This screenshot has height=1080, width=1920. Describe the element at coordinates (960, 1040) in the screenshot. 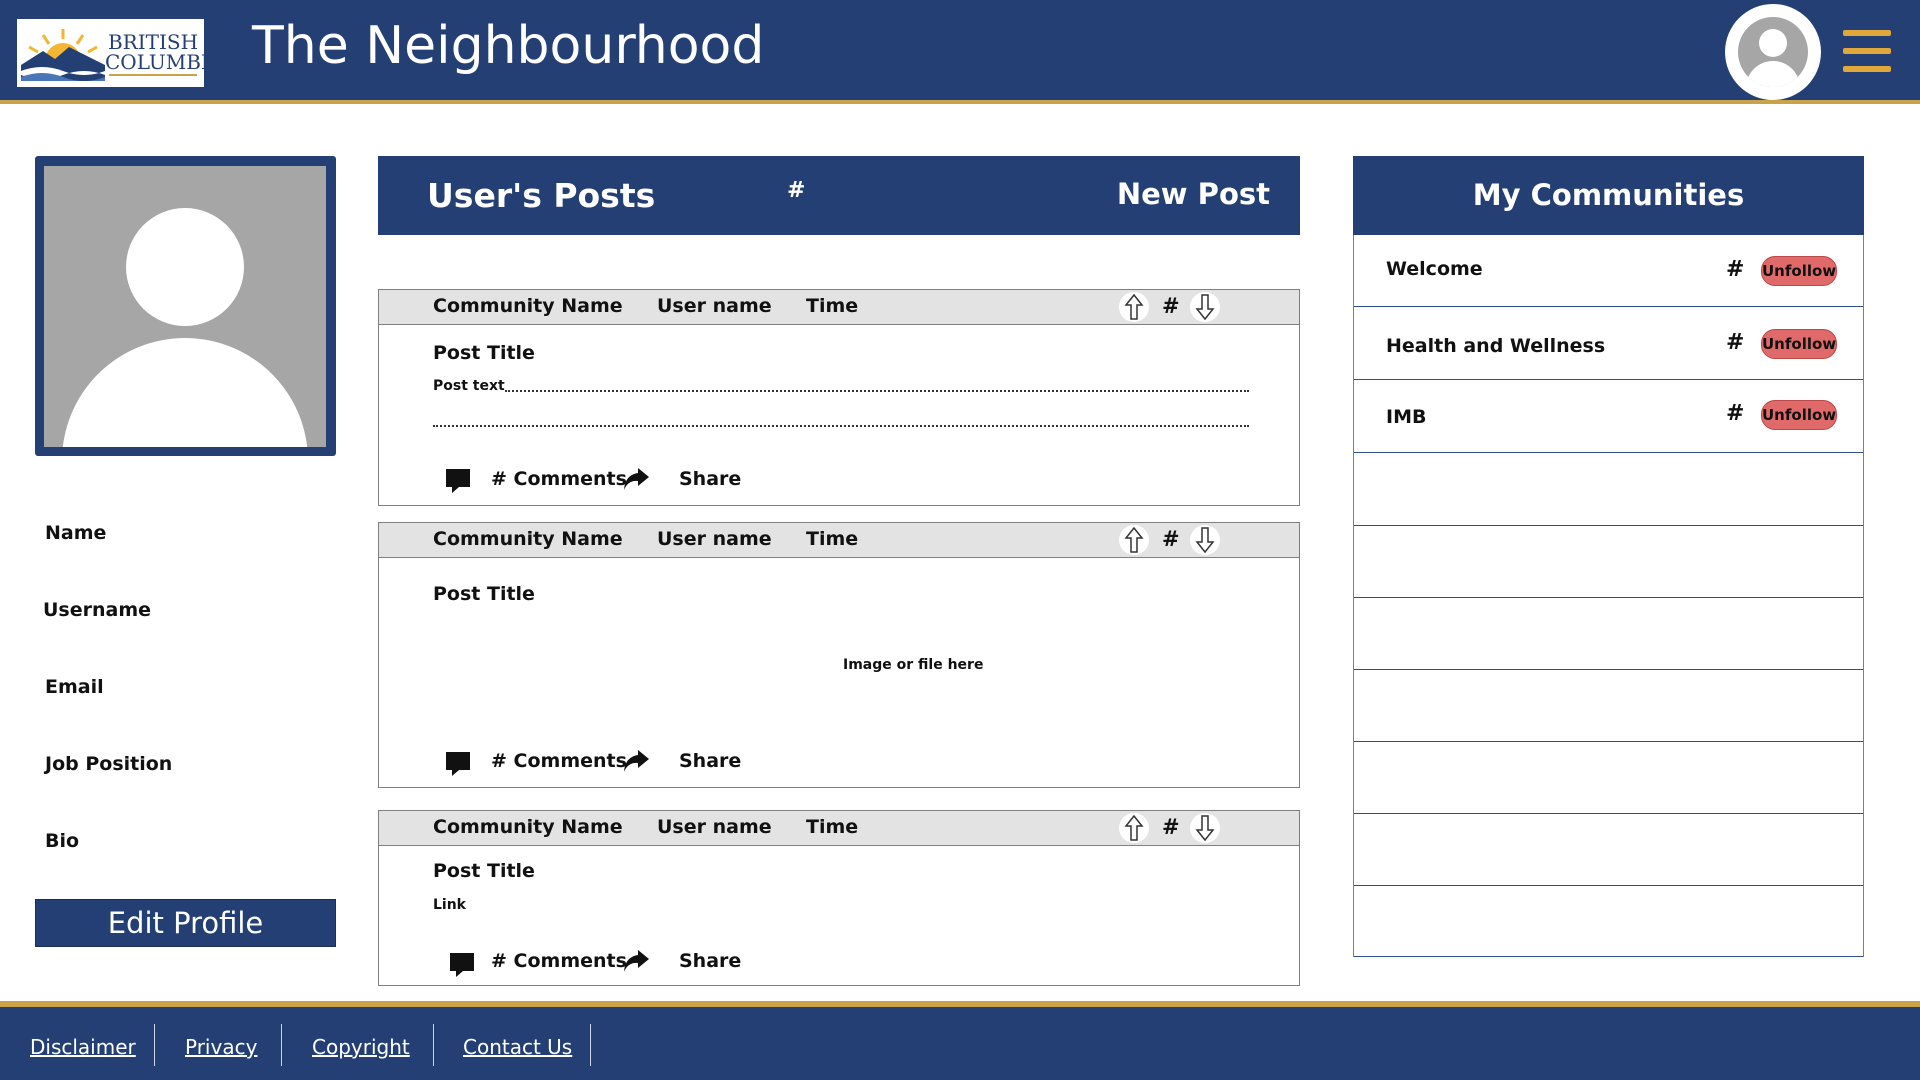

I see `site-footer: Disclaimer Privacy Copyright Contact Us` at that location.